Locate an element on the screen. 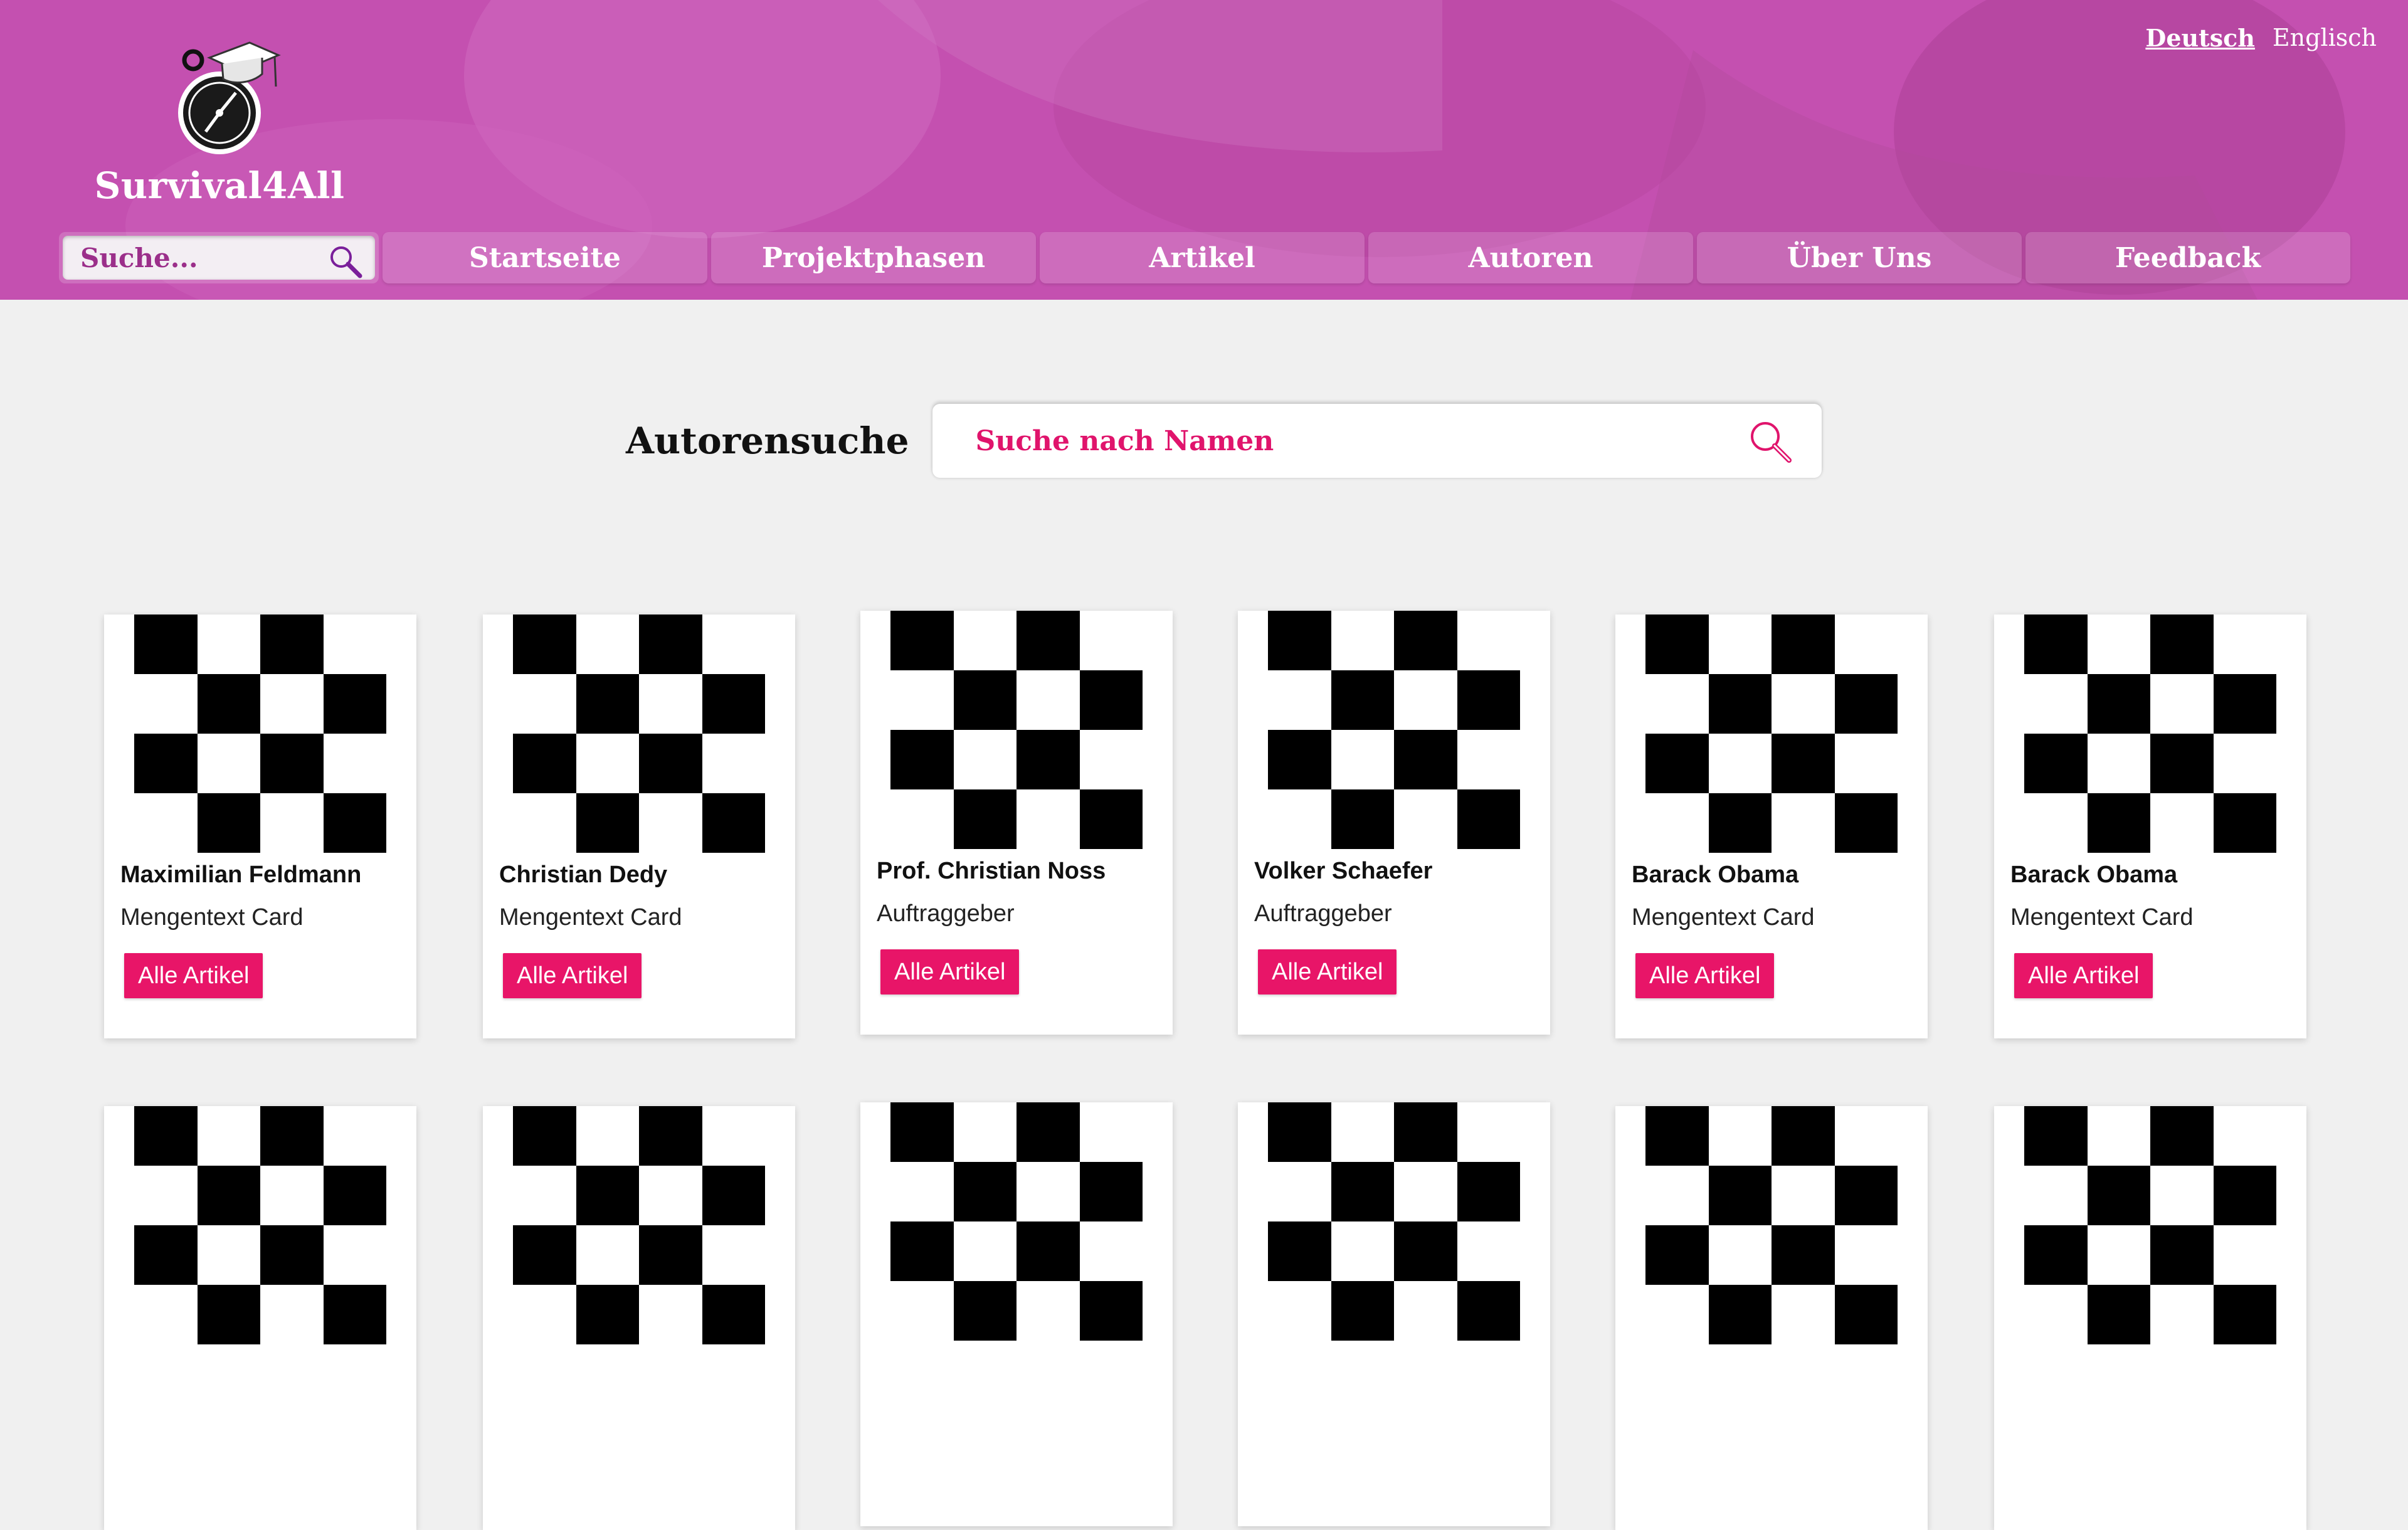 The height and width of the screenshot is (1530, 2408). author-name: Christian Dedy is located at coordinates (583, 875).